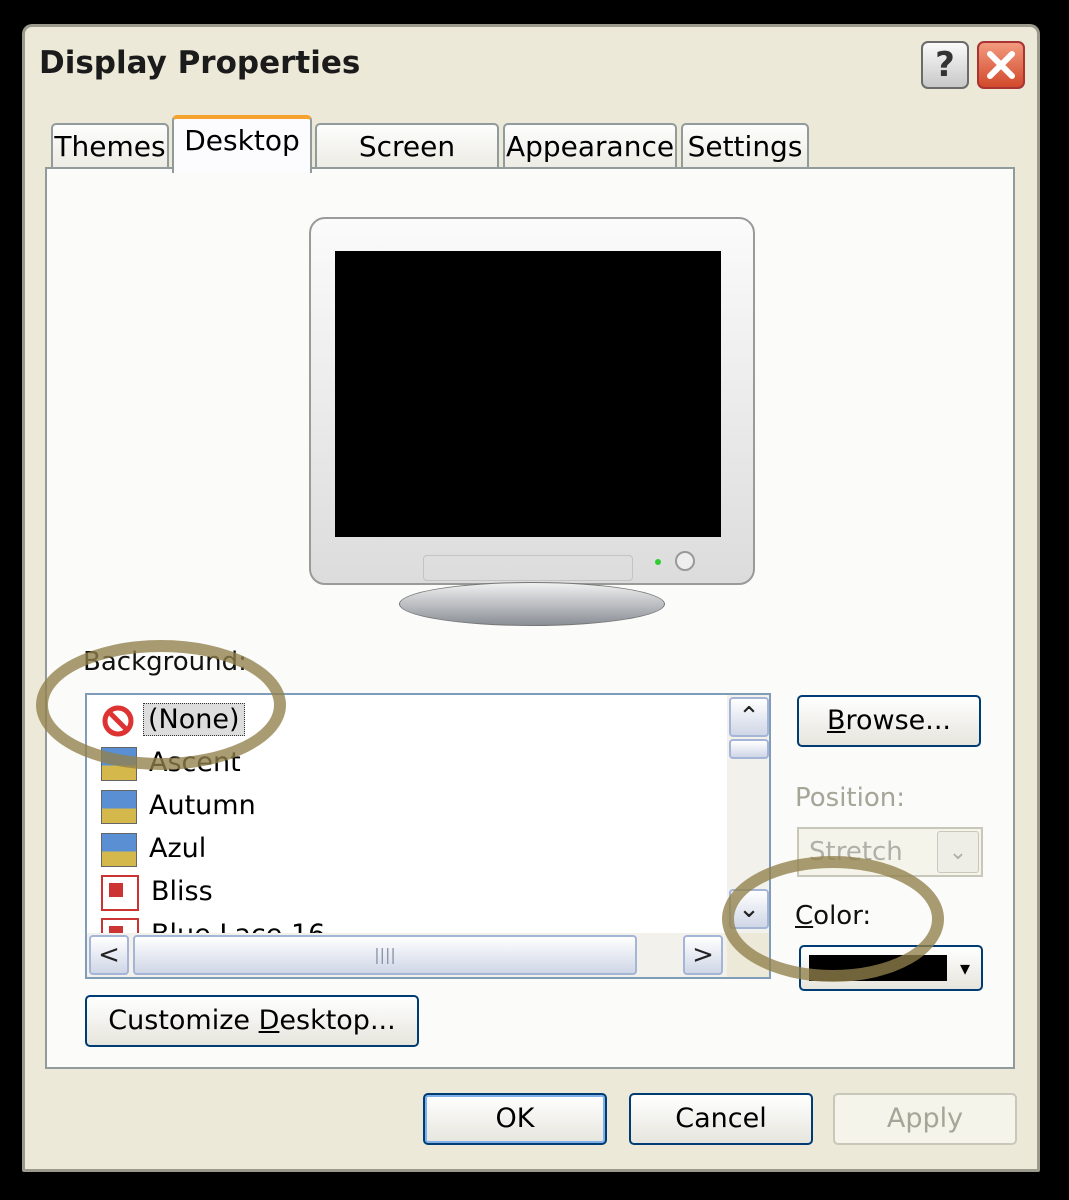 The image size is (1069, 1200). I want to click on tab-desktop: Desktop, so click(242, 144).